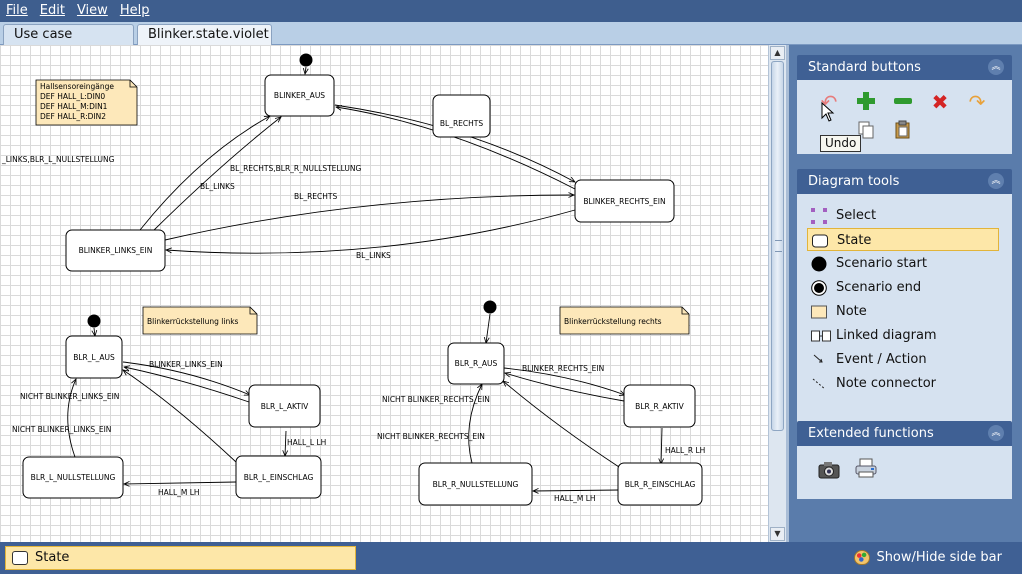  What do you see at coordinates (475, 484) in the screenshot?
I see `state-blr-r-nullstellung: BLR_R_NULLSTELLUNG` at bounding box center [475, 484].